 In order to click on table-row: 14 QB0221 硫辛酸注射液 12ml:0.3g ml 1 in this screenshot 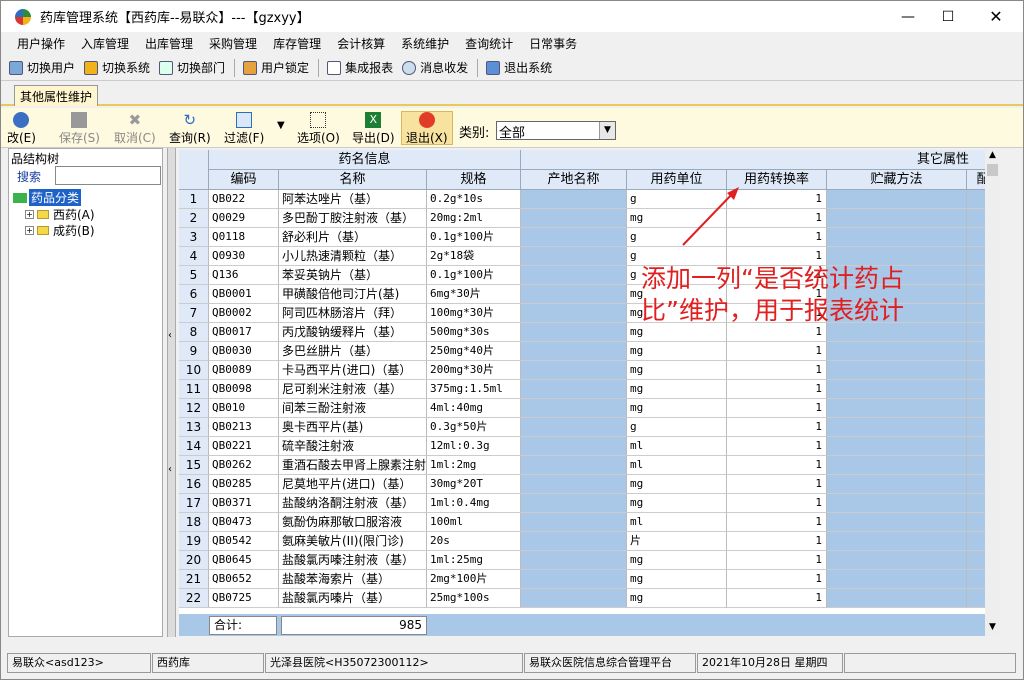, I will do `click(589, 446)`.